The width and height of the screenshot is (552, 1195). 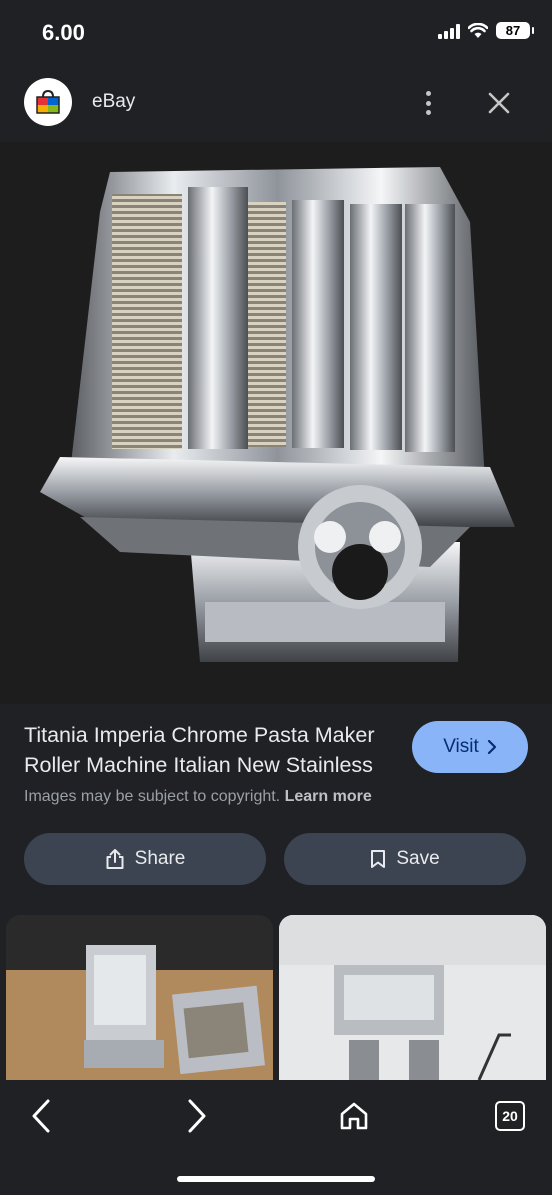 What do you see at coordinates (478, 30) in the screenshot?
I see `wifi-icon` at bounding box center [478, 30].